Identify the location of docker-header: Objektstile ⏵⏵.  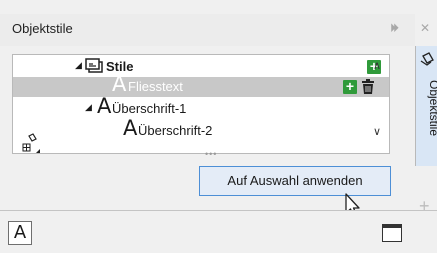
(207, 30).